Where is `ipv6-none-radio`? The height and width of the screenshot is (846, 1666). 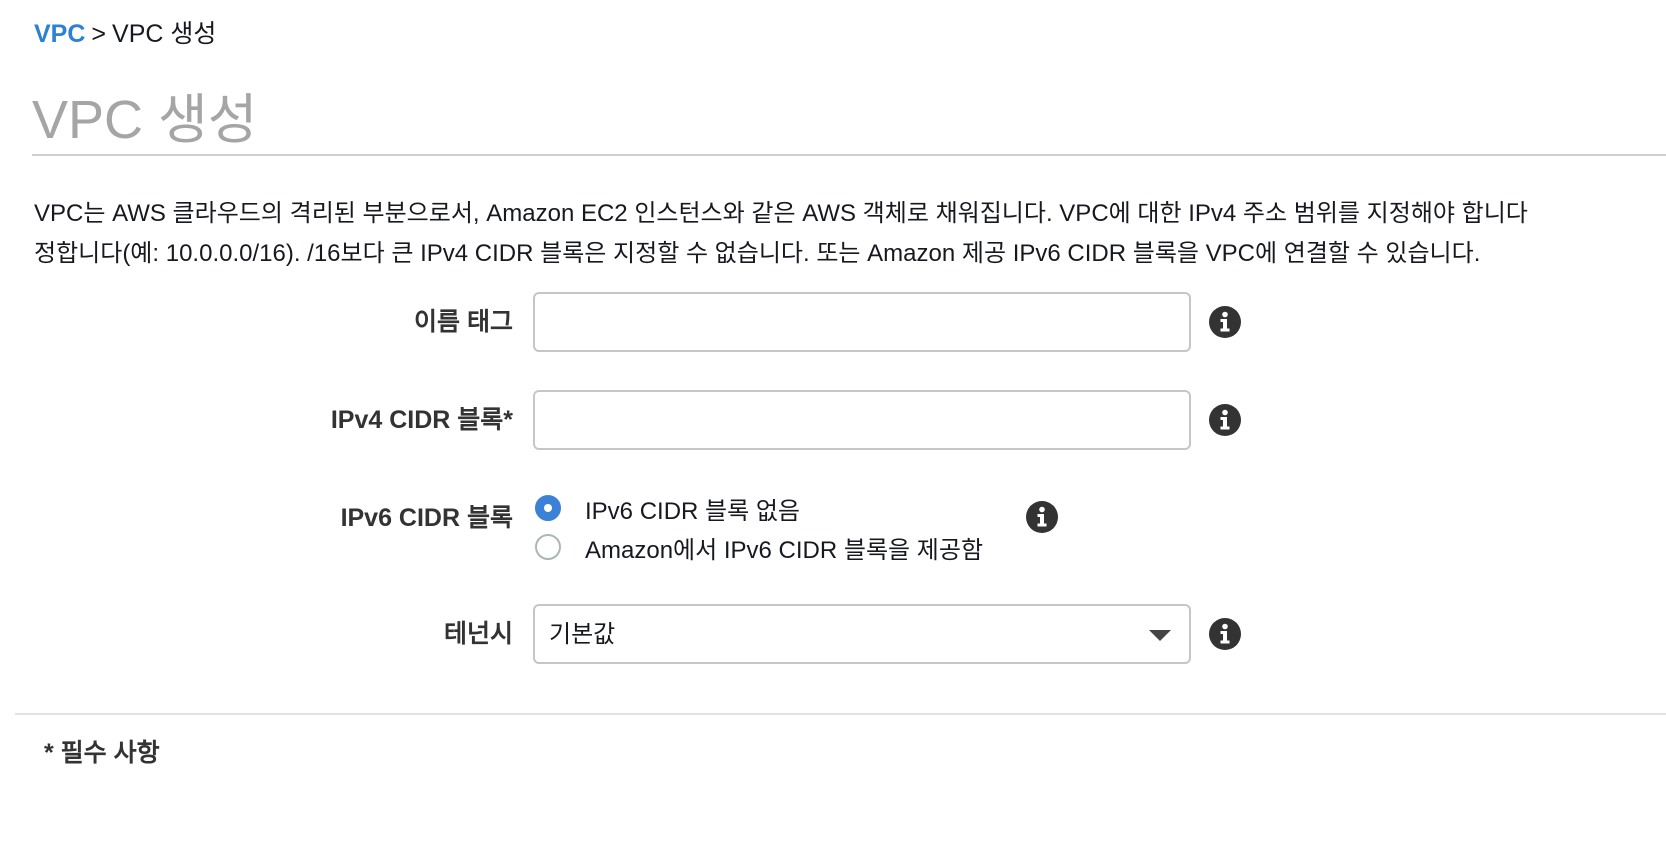 ipv6-none-radio is located at coordinates (548, 508).